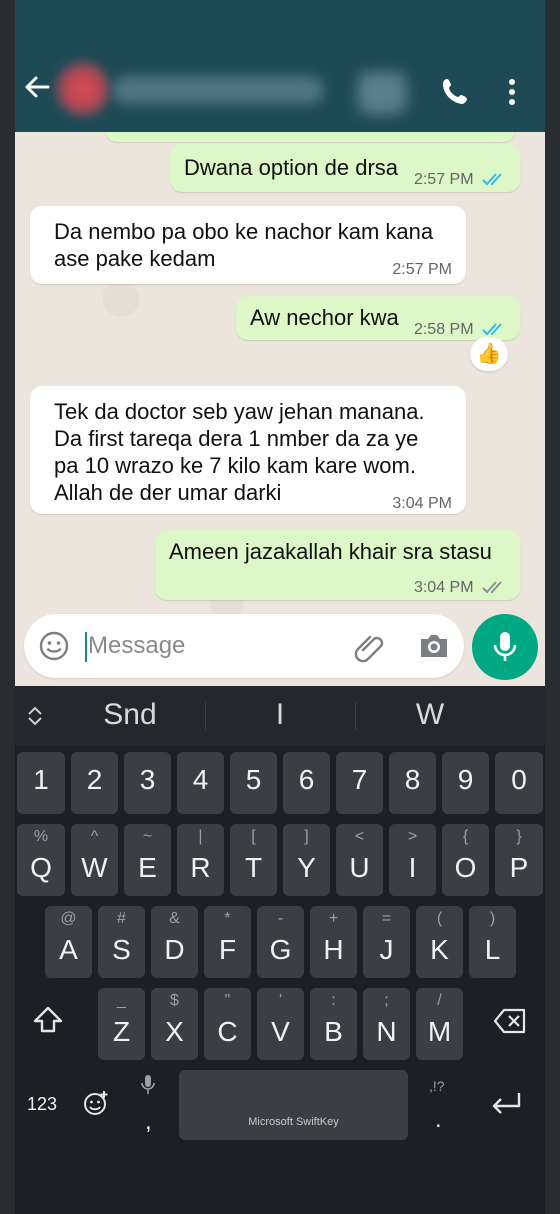  What do you see at coordinates (519, 783) in the screenshot?
I see `key-0: 0` at bounding box center [519, 783].